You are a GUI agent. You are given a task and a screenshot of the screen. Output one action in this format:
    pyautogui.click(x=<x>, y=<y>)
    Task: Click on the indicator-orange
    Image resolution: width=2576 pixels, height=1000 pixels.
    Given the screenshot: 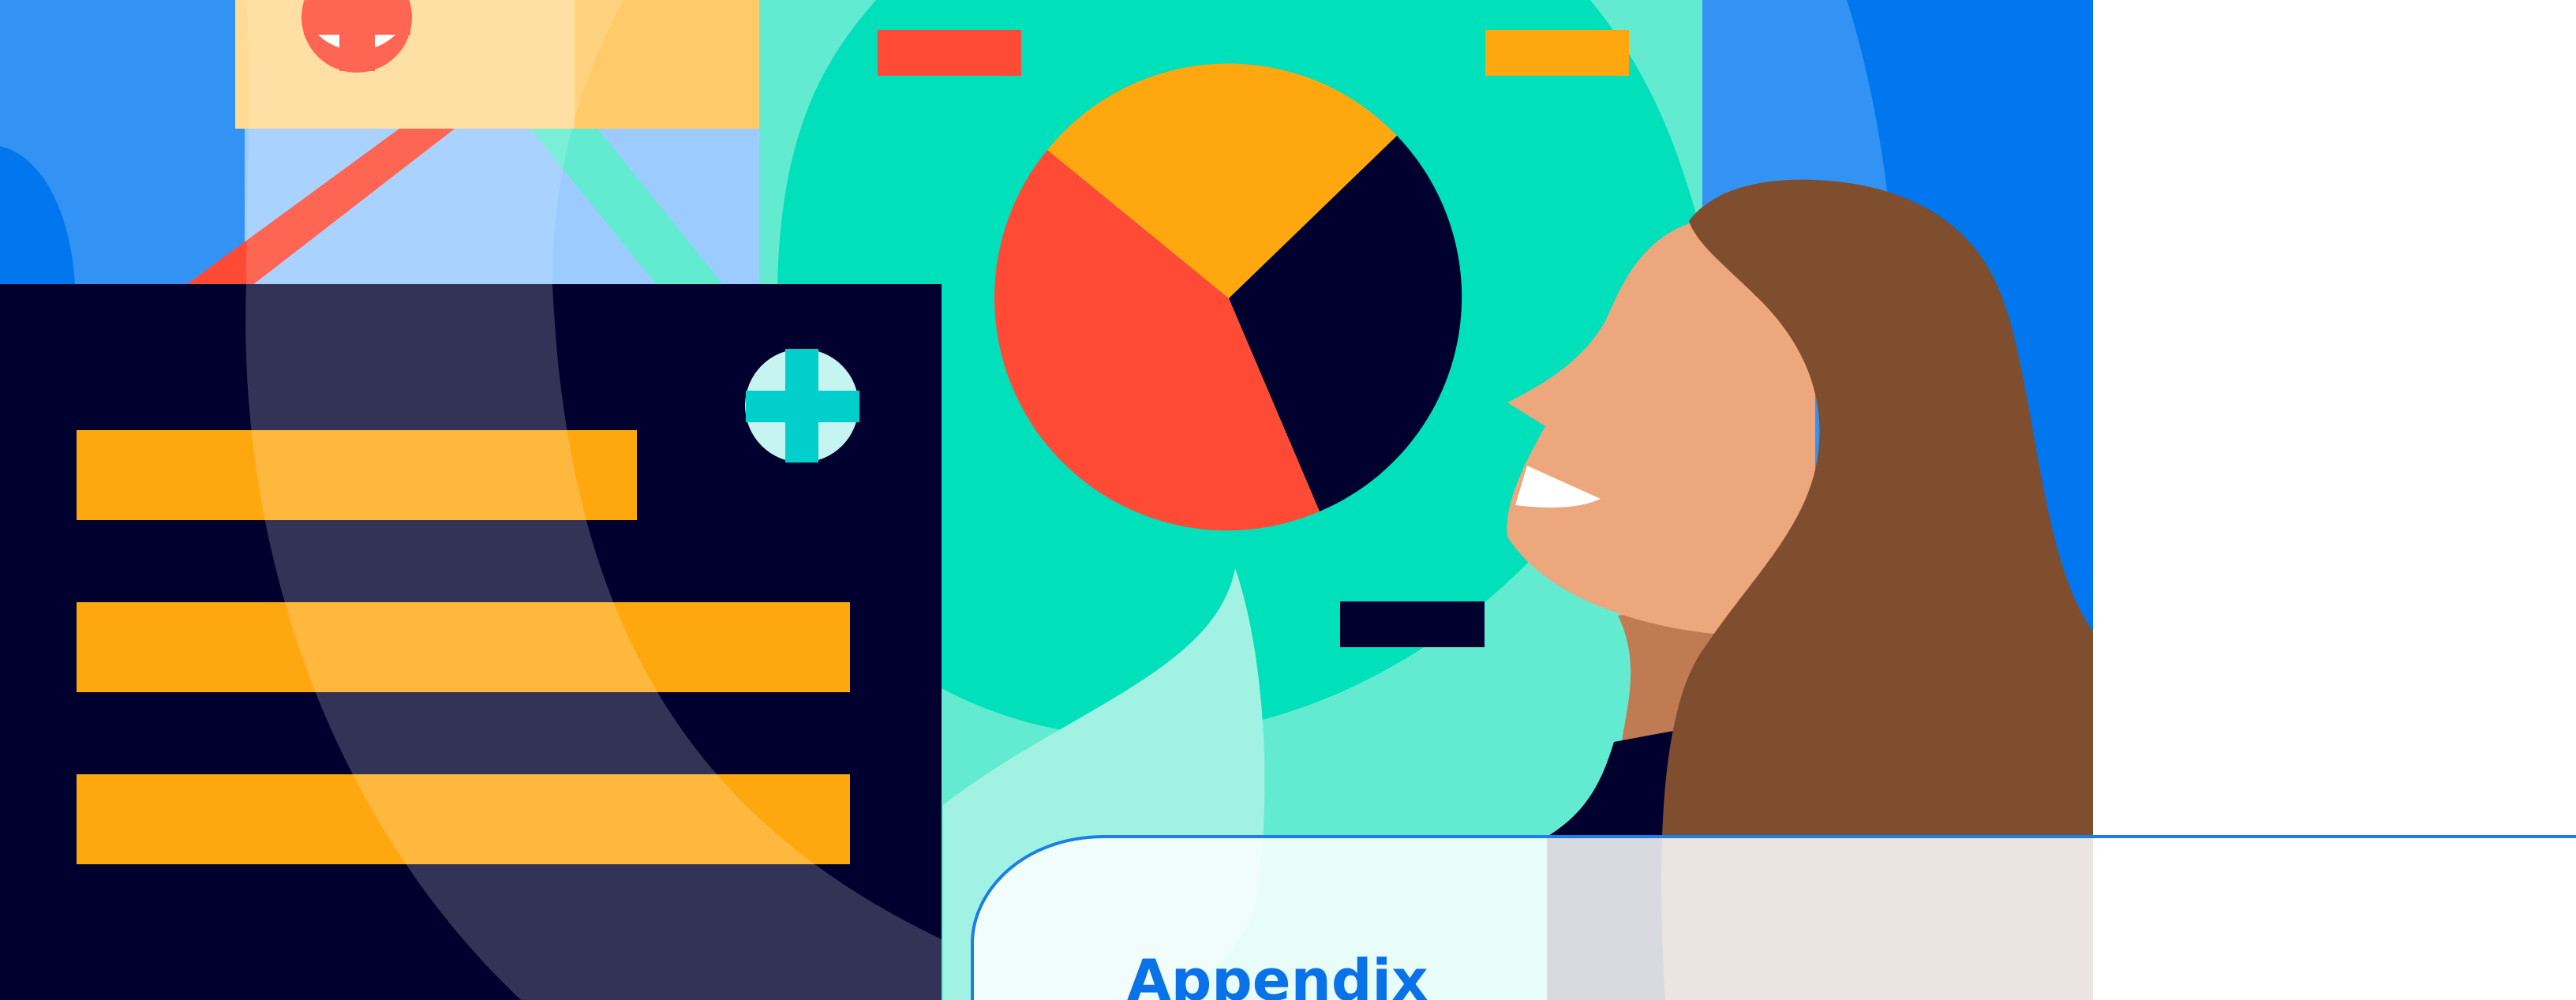 What is the action you would take?
    pyautogui.click(x=1557, y=53)
    